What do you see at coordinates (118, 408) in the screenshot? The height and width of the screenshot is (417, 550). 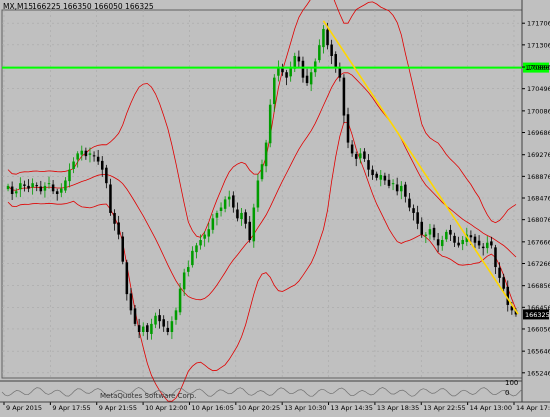 I see `time-tick-label: 9 Apr 21:55` at bounding box center [118, 408].